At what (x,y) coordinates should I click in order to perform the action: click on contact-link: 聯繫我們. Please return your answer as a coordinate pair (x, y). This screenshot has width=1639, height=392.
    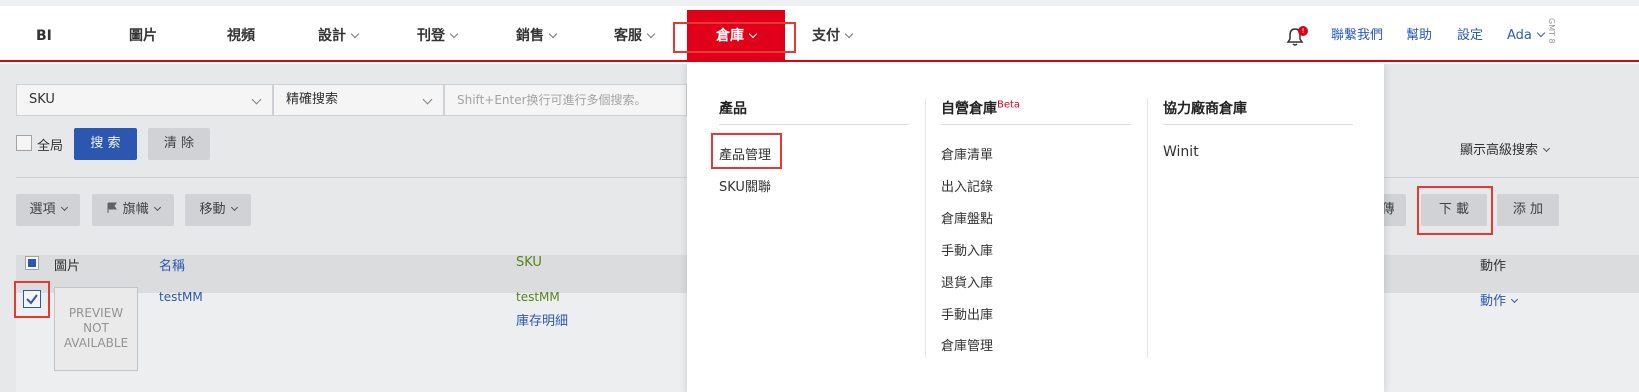
    Looking at the image, I should click on (1357, 36).